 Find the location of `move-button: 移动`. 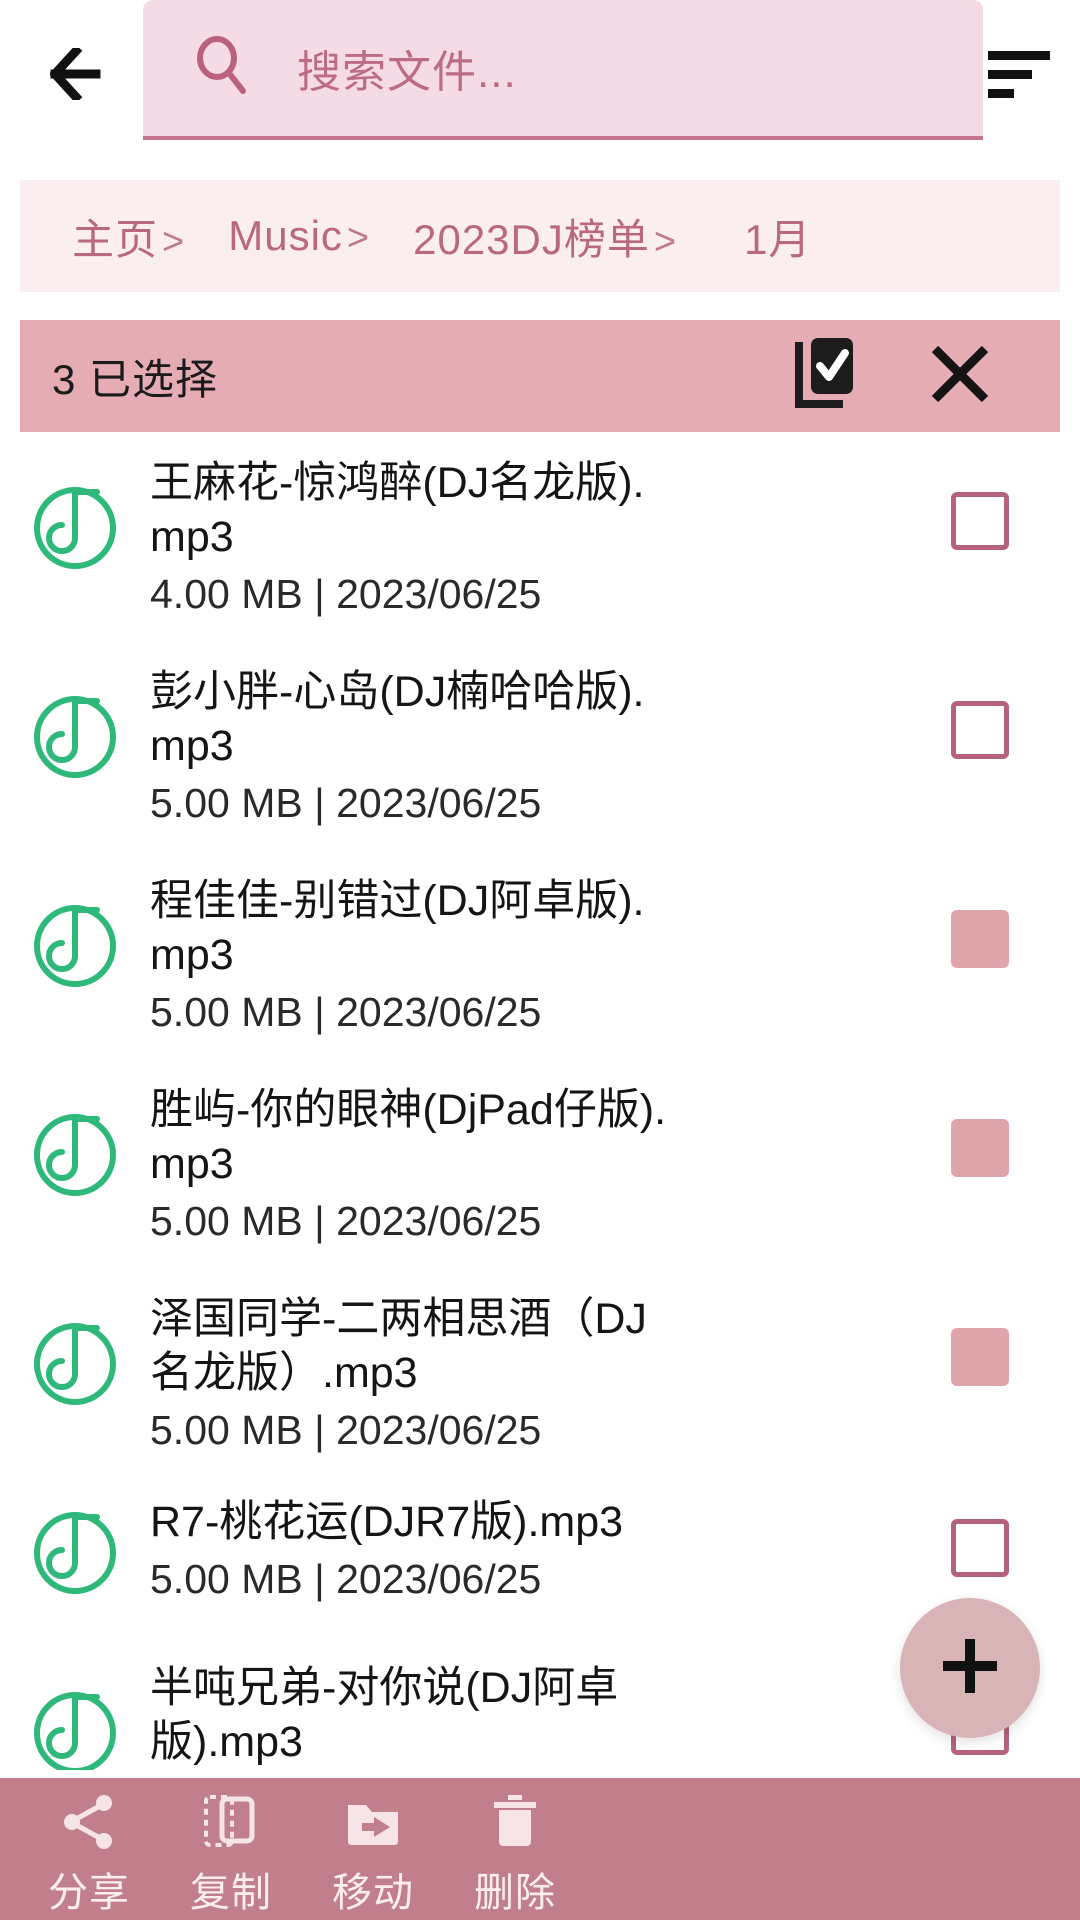

move-button: 移动 is located at coordinates (373, 1849).